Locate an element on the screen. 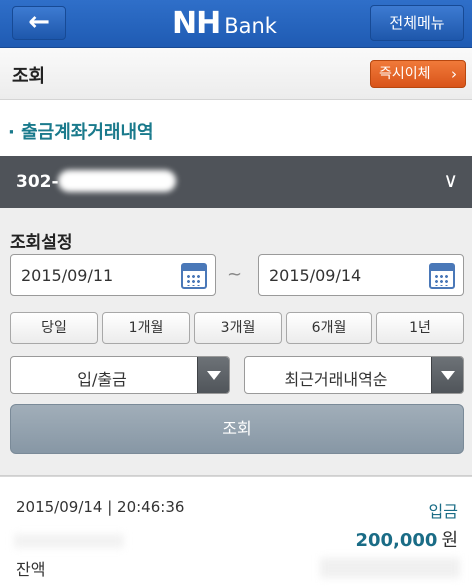 The height and width of the screenshot is (586, 472). chevron-right-icon: › is located at coordinates (454, 74).